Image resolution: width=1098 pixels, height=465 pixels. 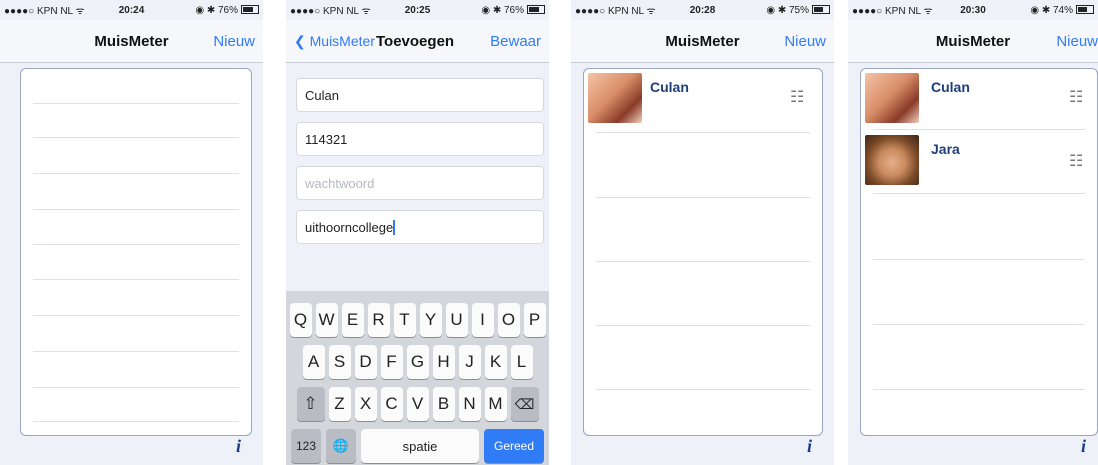 I want to click on key-r: R, so click(x=378, y=320).